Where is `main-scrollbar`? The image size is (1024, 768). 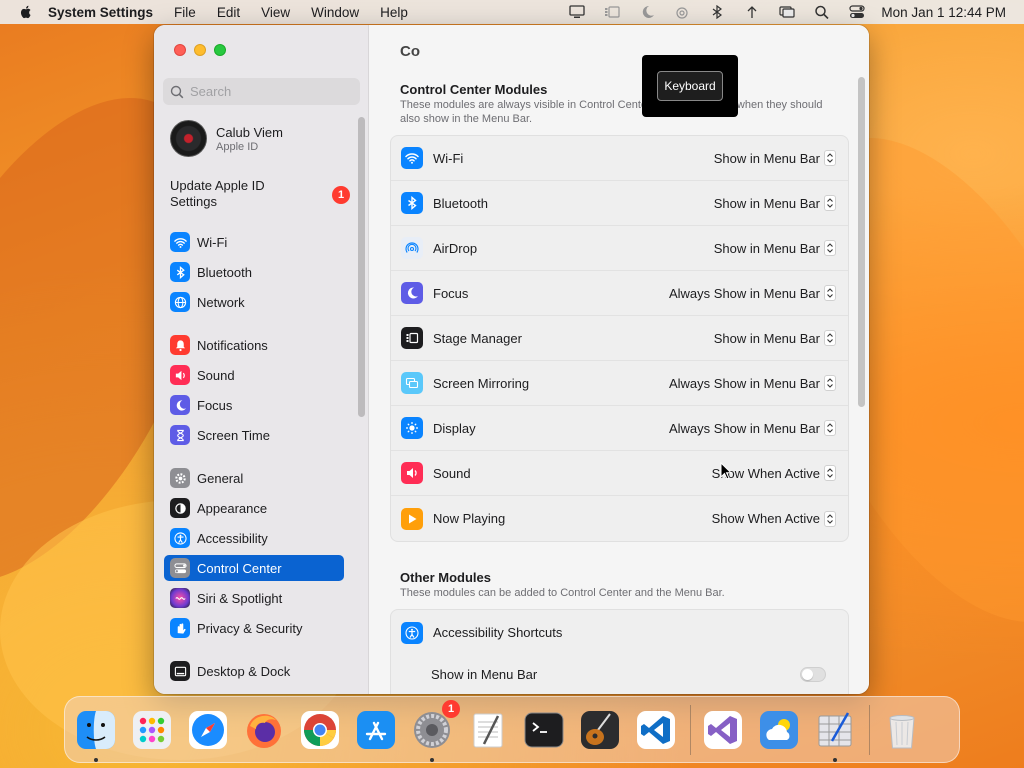
main-scrollbar is located at coordinates (861, 242).